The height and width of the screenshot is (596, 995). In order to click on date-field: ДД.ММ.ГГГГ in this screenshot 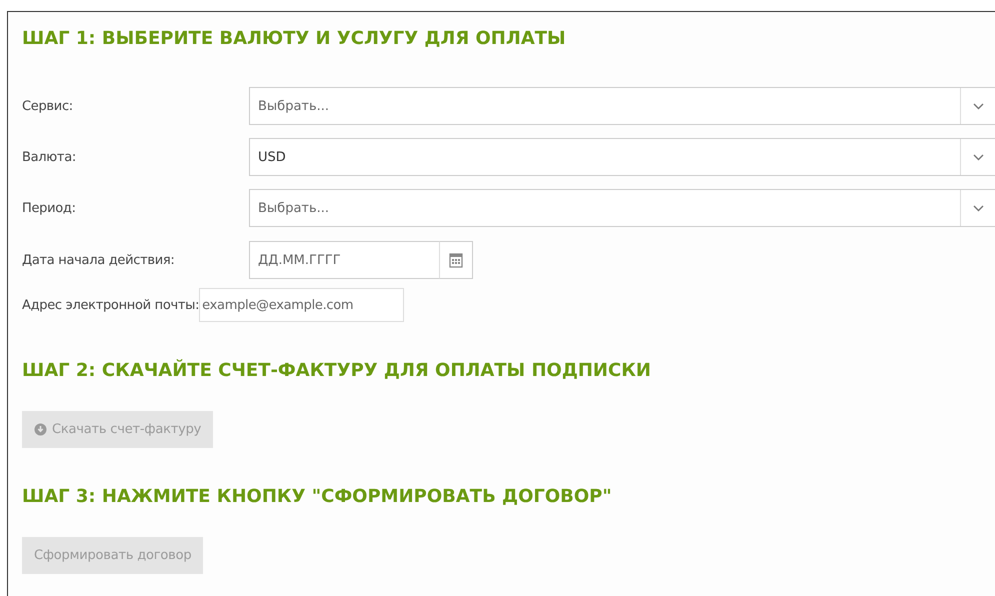, I will do `click(344, 260)`.